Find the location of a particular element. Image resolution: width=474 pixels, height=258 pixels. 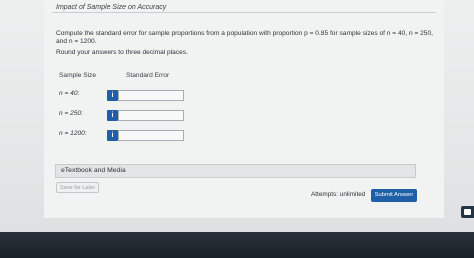

submit-answer-button: Submit Answer is located at coordinates (394, 195).